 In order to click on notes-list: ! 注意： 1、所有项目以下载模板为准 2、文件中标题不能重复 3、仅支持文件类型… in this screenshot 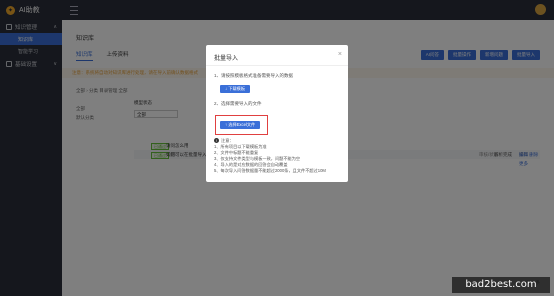, I will do `click(270, 156)`.